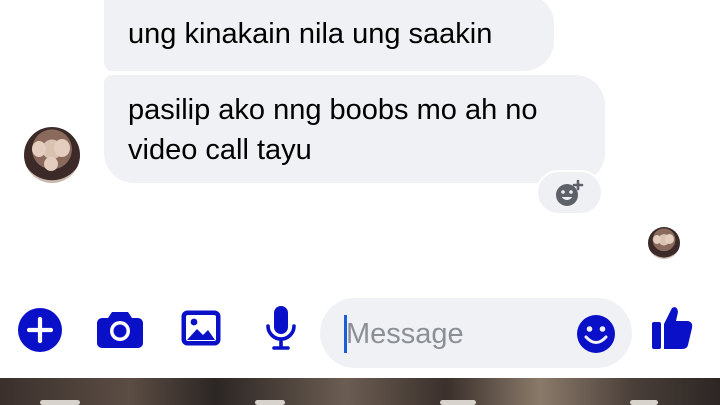 This screenshot has width=720, height=405. I want to click on message-bubble: ung kinakain nila ung saakin, so click(329, 35).